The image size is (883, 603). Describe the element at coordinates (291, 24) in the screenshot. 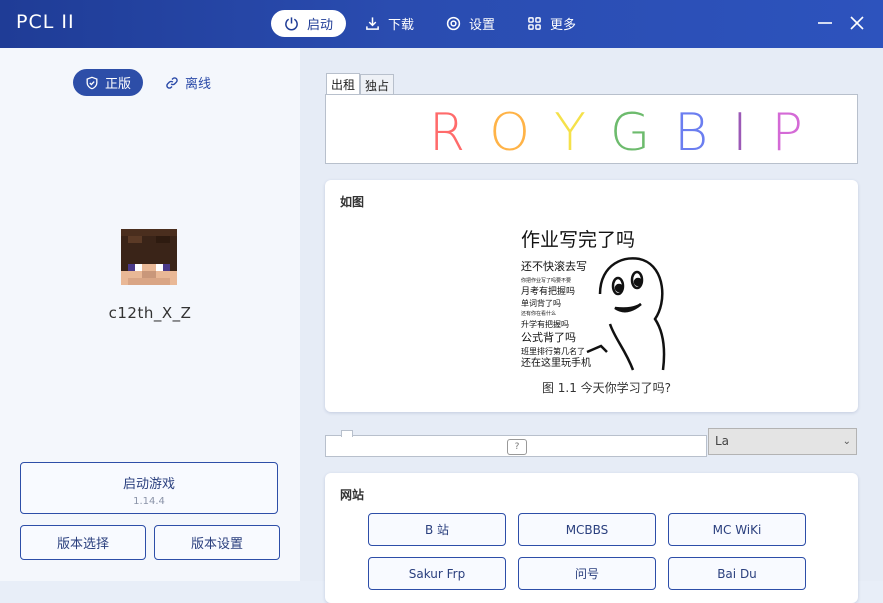

I see `power-icon` at that location.